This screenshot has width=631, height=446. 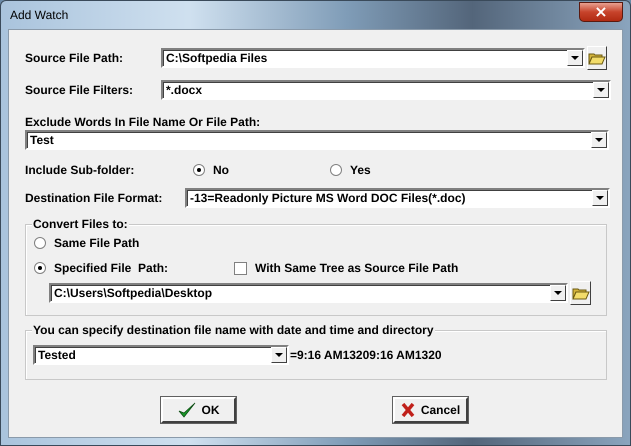 What do you see at coordinates (80, 170) in the screenshot?
I see `field-label: Include Sub-folder:` at bounding box center [80, 170].